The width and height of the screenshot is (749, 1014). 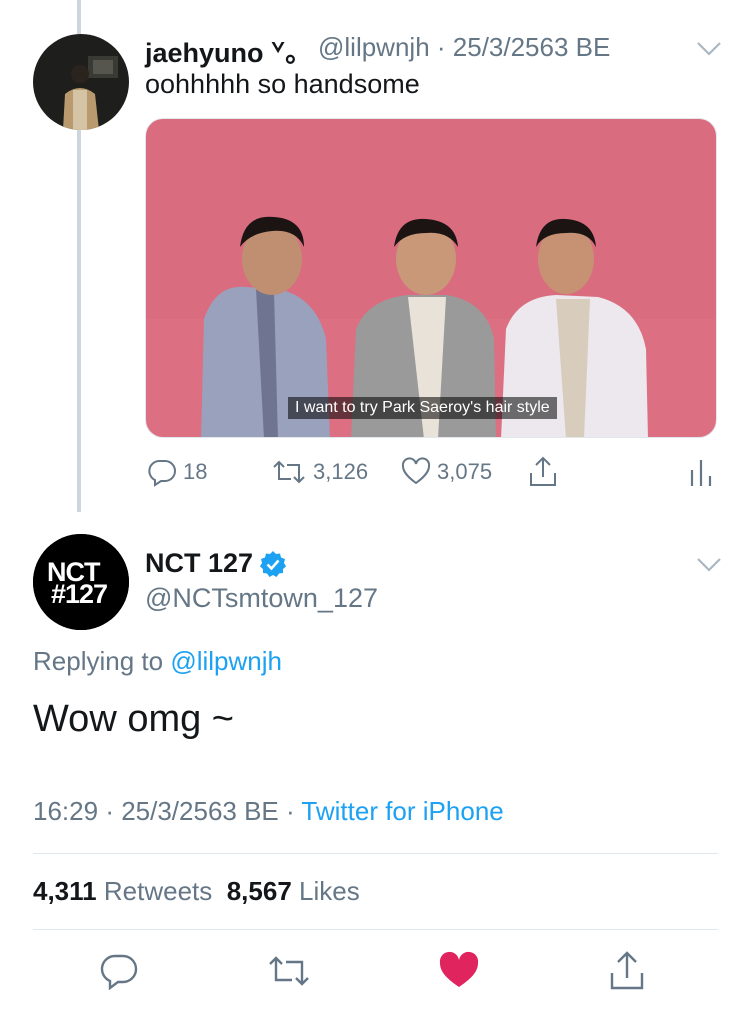 I want to click on handle: @lilpwnjh, so click(x=374, y=47).